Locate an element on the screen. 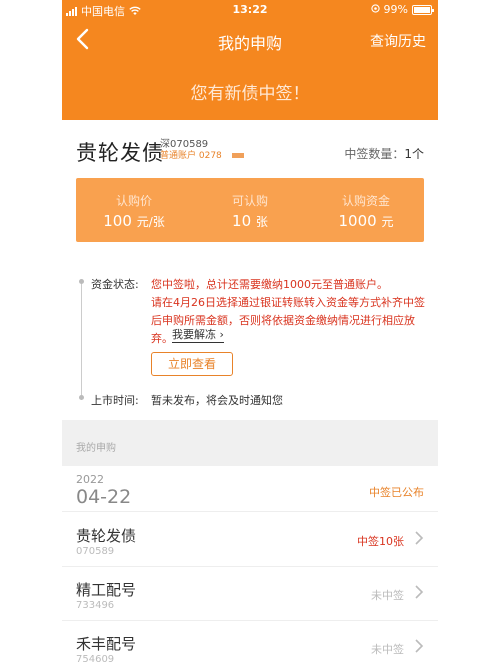 Image resolution: width=500 pixels, height=667 pixels. section-label: 我的申购 is located at coordinates (96, 448).